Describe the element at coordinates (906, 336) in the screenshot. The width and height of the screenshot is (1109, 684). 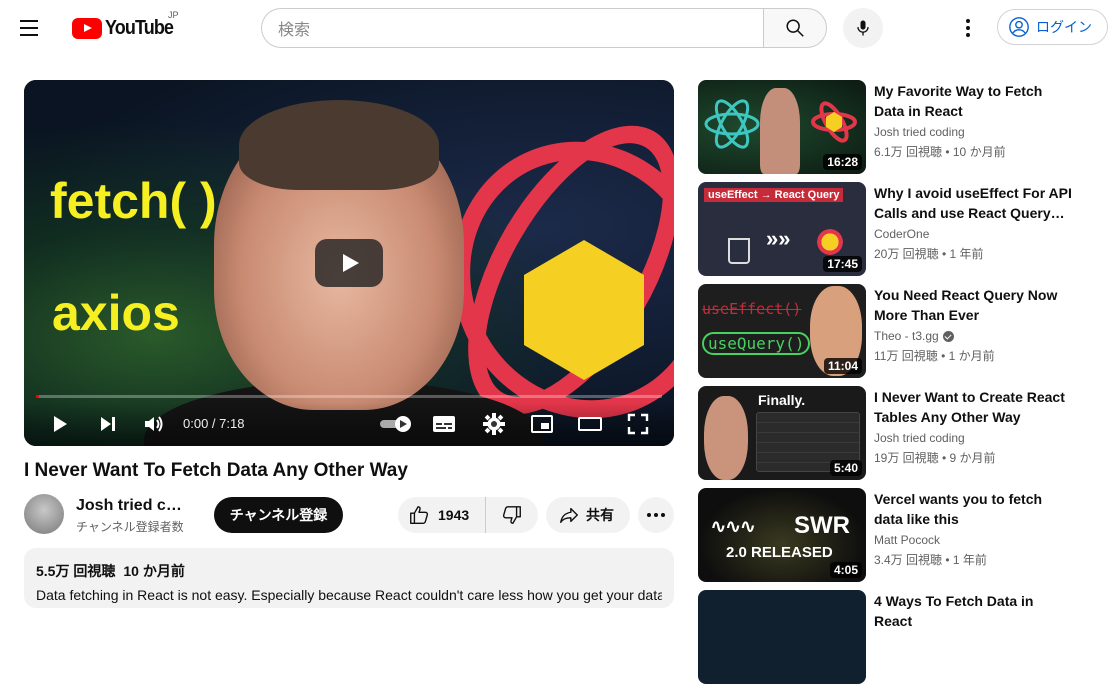
I see `channel-name: Theo - t3.gg` at that location.